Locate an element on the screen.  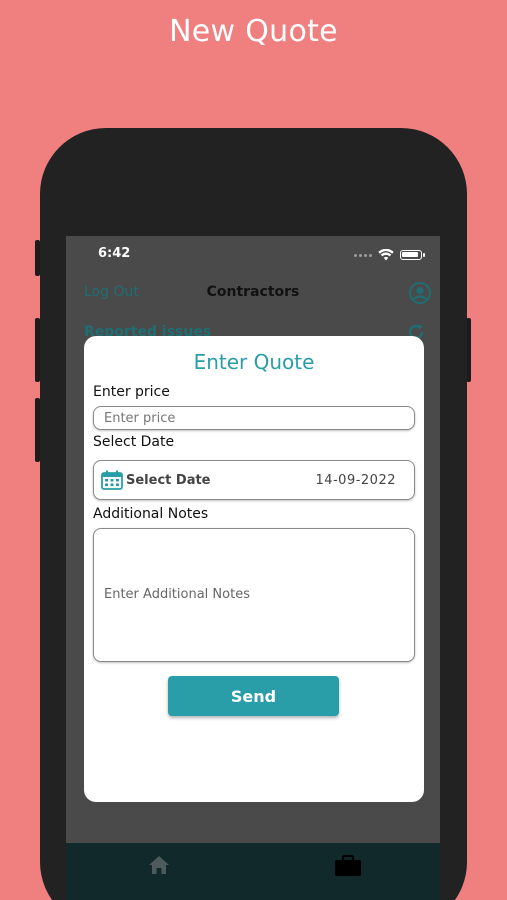
notes-textarea: Enter Additional Notes is located at coordinates (254, 595).